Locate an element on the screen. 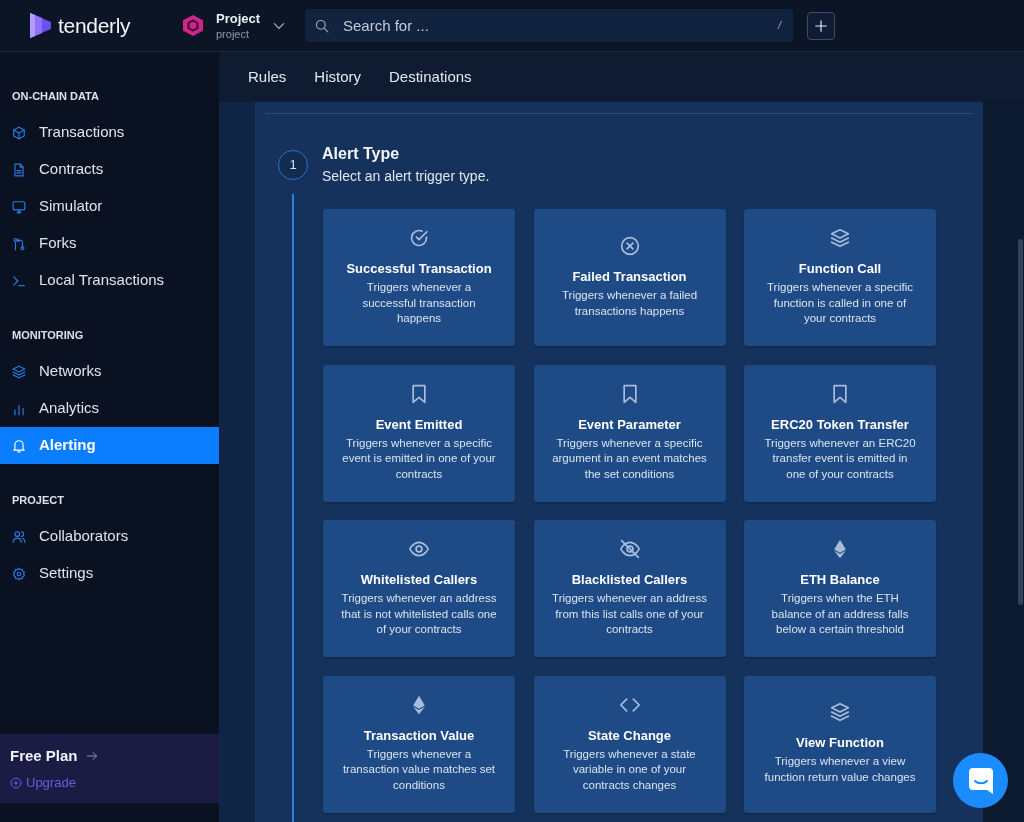 The height and width of the screenshot is (822, 1024). sidebar-item: Forks is located at coordinates (109, 243).